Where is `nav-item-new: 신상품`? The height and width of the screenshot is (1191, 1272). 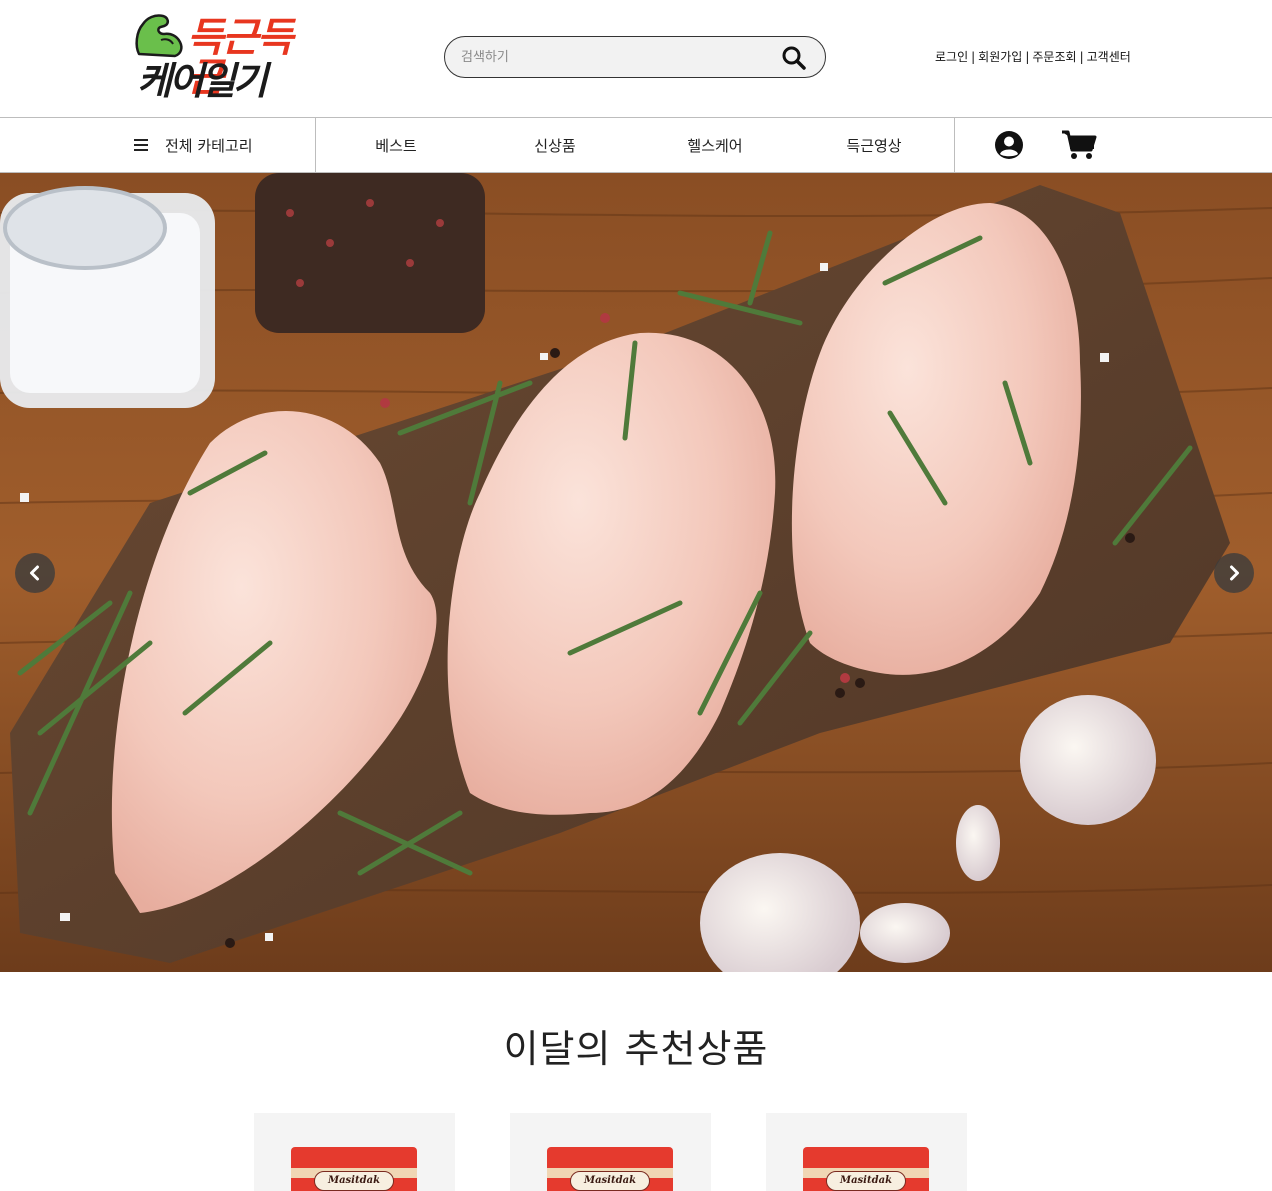
nav-item-new: 신상품 is located at coordinates (555, 145).